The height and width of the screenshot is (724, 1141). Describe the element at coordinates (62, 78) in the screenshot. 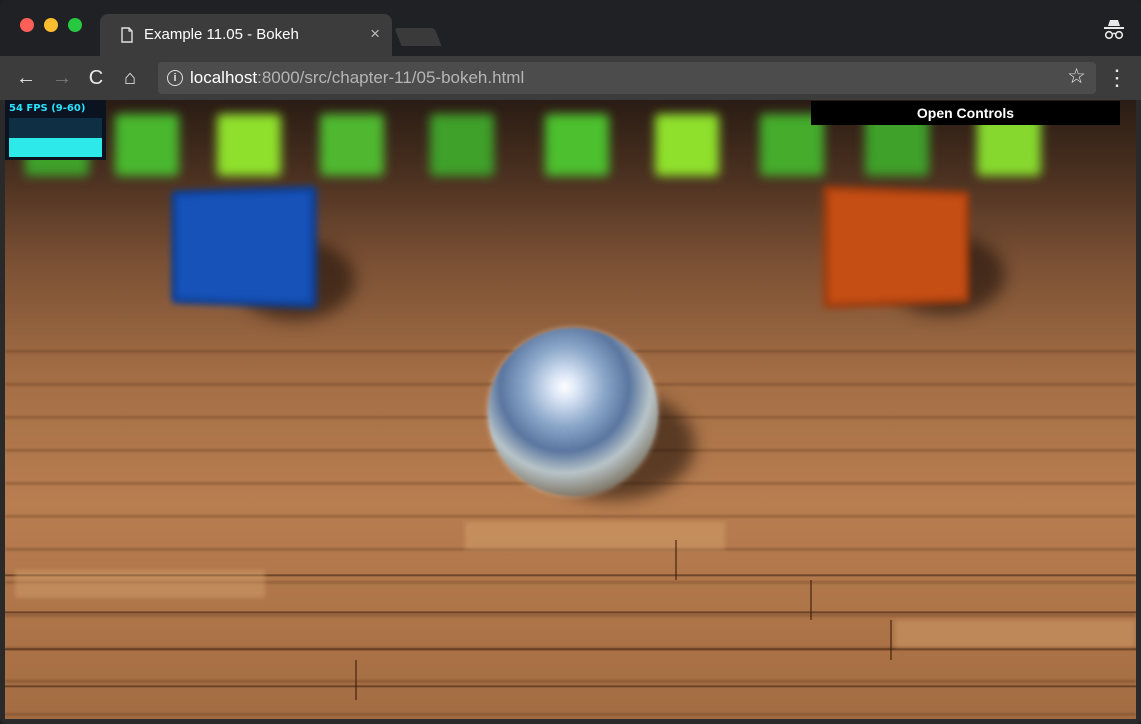

I see `forward-button: →` at that location.